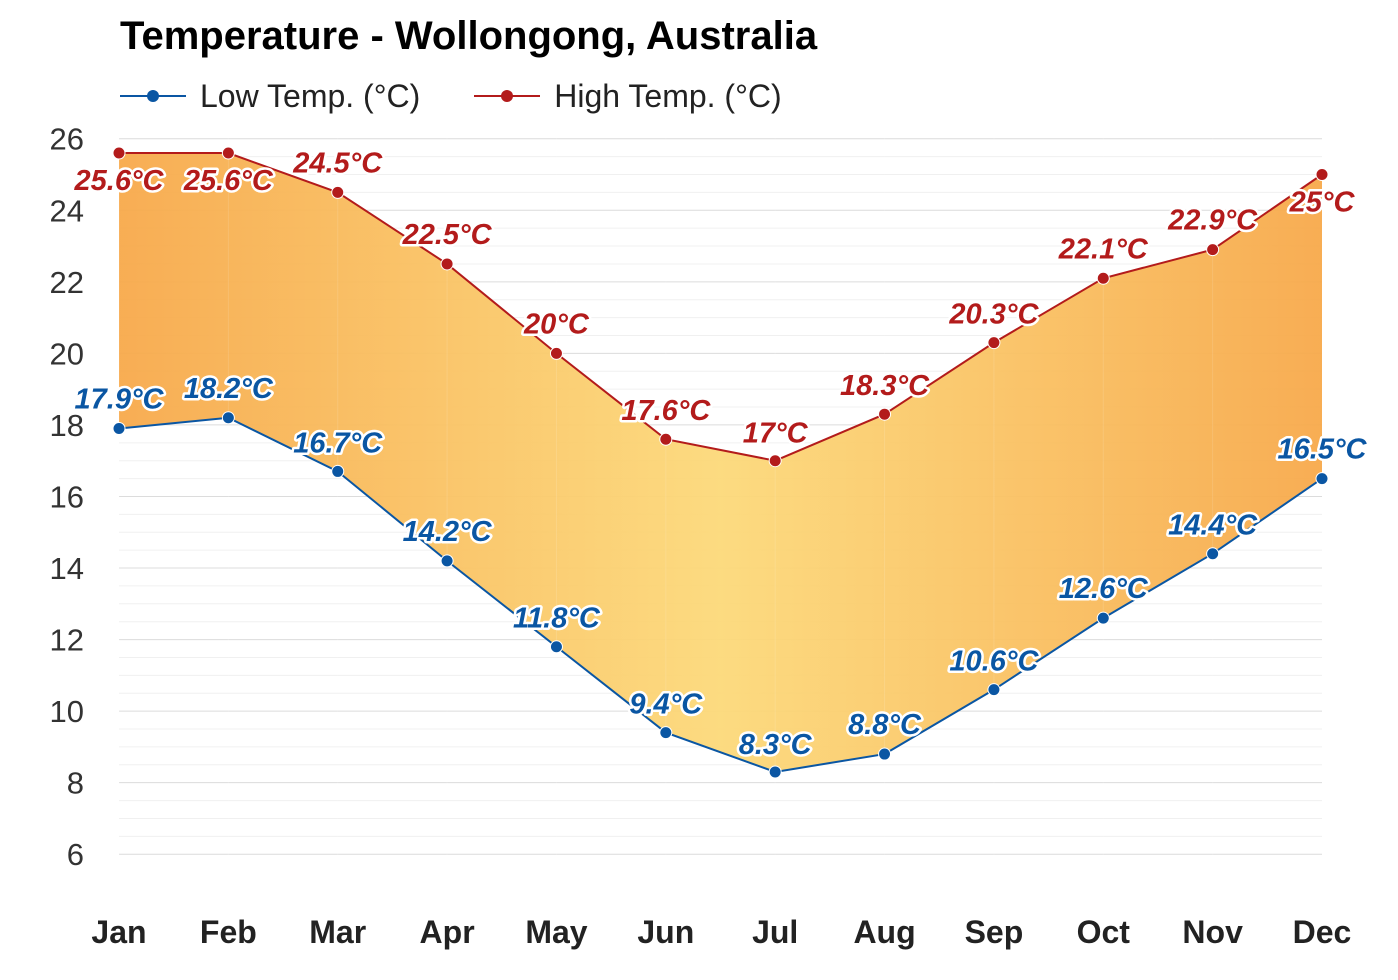 Image resolution: width=1398 pixels, height=980 pixels. I want to click on low-temp-label-sep: 10.6°C, so click(994, 662).